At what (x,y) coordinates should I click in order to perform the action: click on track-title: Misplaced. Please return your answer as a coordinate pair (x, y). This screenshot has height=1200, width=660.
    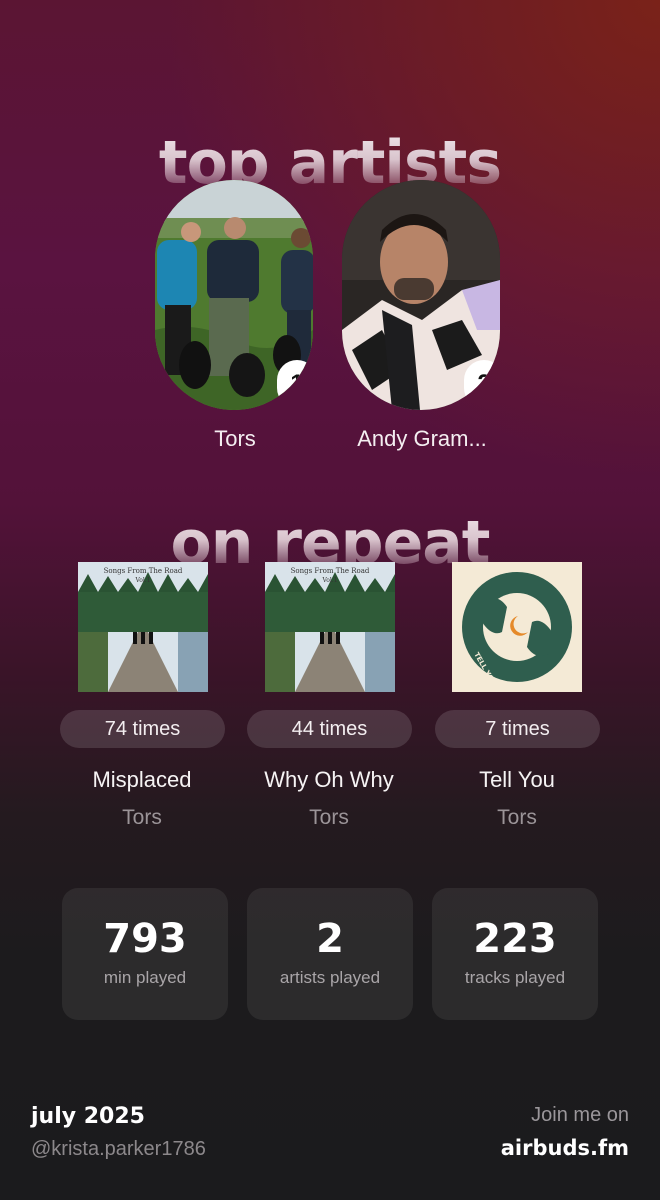
    Looking at the image, I should click on (142, 780).